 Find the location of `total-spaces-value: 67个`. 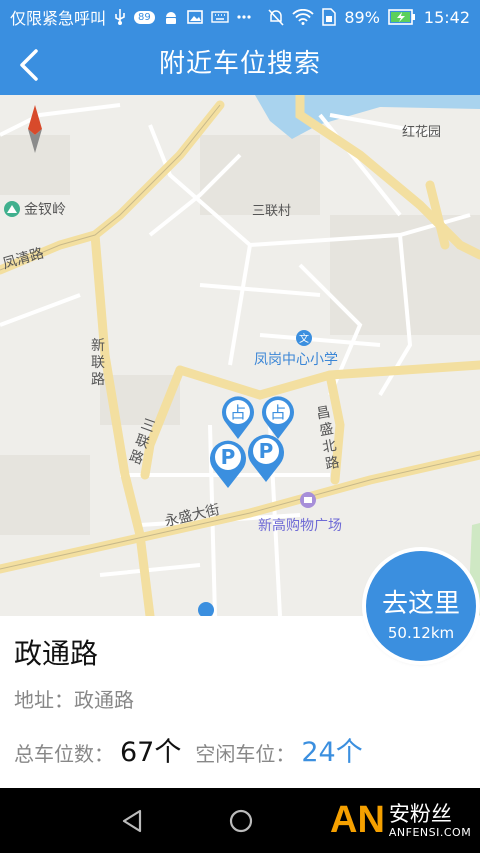

total-spaces-value: 67个 is located at coordinates (151, 752).